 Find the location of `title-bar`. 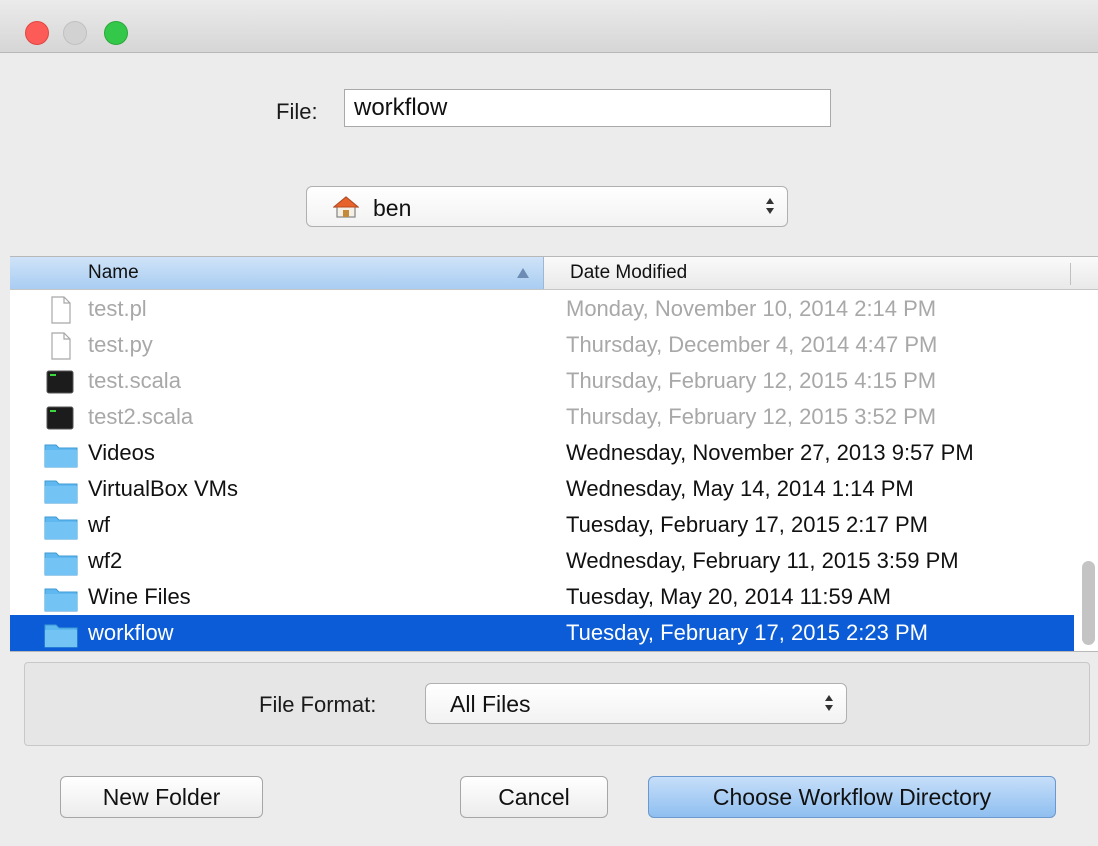

title-bar is located at coordinates (549, 26).